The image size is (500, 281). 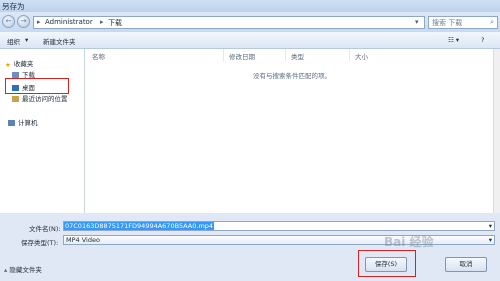 I want to click on column-header-type: 类型, so click(x=297, y=56).